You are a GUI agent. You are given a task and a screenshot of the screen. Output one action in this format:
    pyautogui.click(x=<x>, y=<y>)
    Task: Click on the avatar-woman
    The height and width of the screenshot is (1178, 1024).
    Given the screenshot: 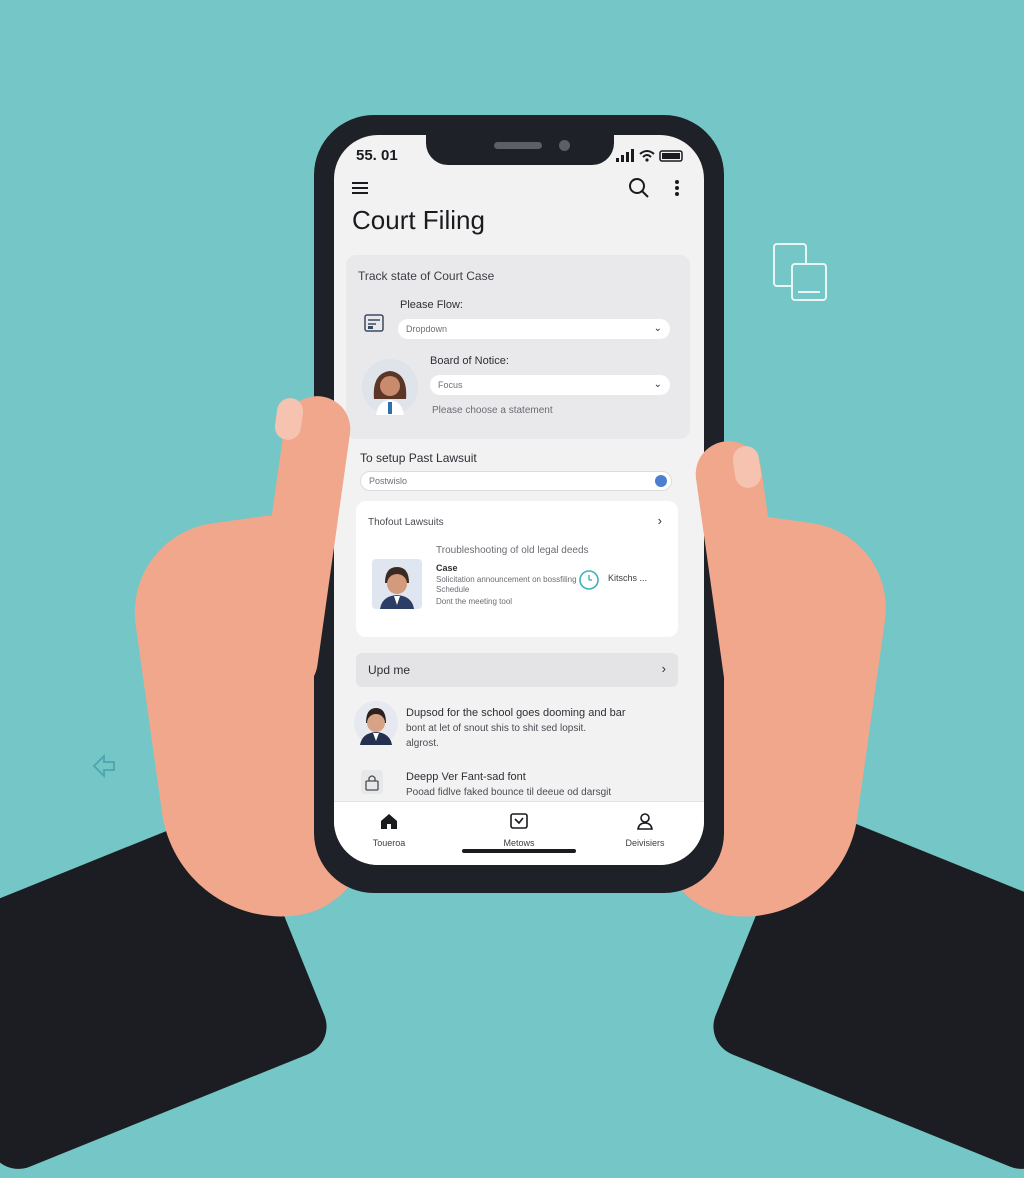 What is the action you would take?
    pyautogui.click(x=390, y=387)
    